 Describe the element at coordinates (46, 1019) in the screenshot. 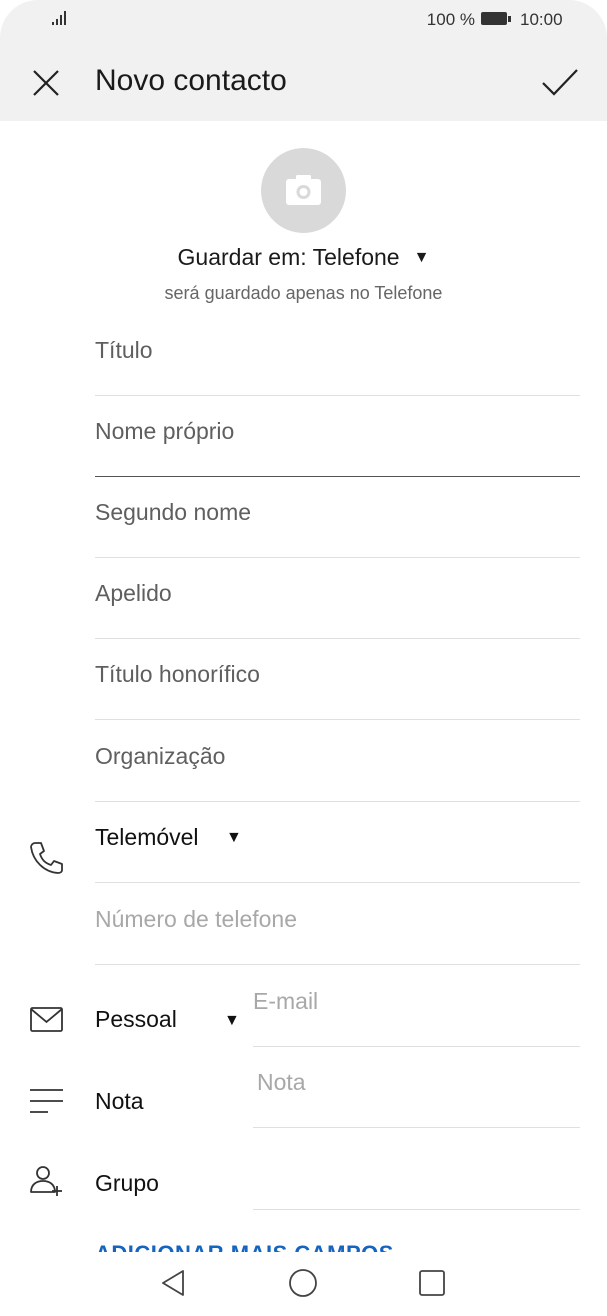

I see `mail-icon` at that location.